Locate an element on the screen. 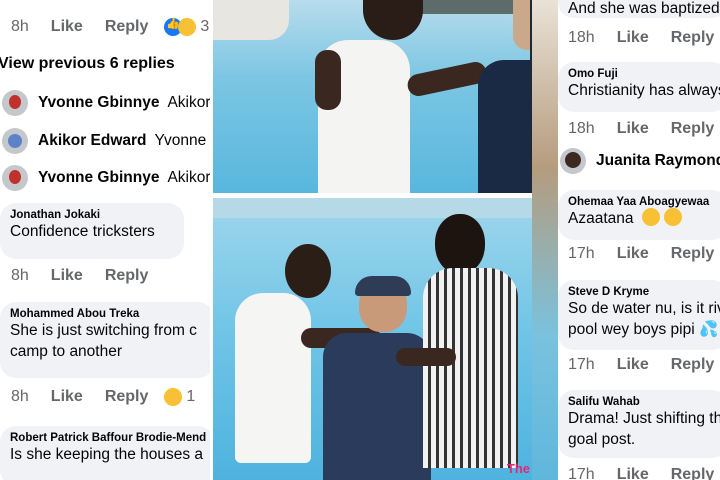 This screenshot has height=480, width=720. comment-bubble: Jonathan Jokaki Confidence tricksters is located at coordinates (92, 231).